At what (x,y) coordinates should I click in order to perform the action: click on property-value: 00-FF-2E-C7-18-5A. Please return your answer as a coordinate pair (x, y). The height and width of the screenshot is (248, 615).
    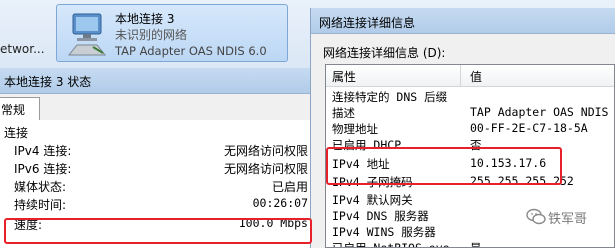
    Looking at the image, I should click on (529, 128).